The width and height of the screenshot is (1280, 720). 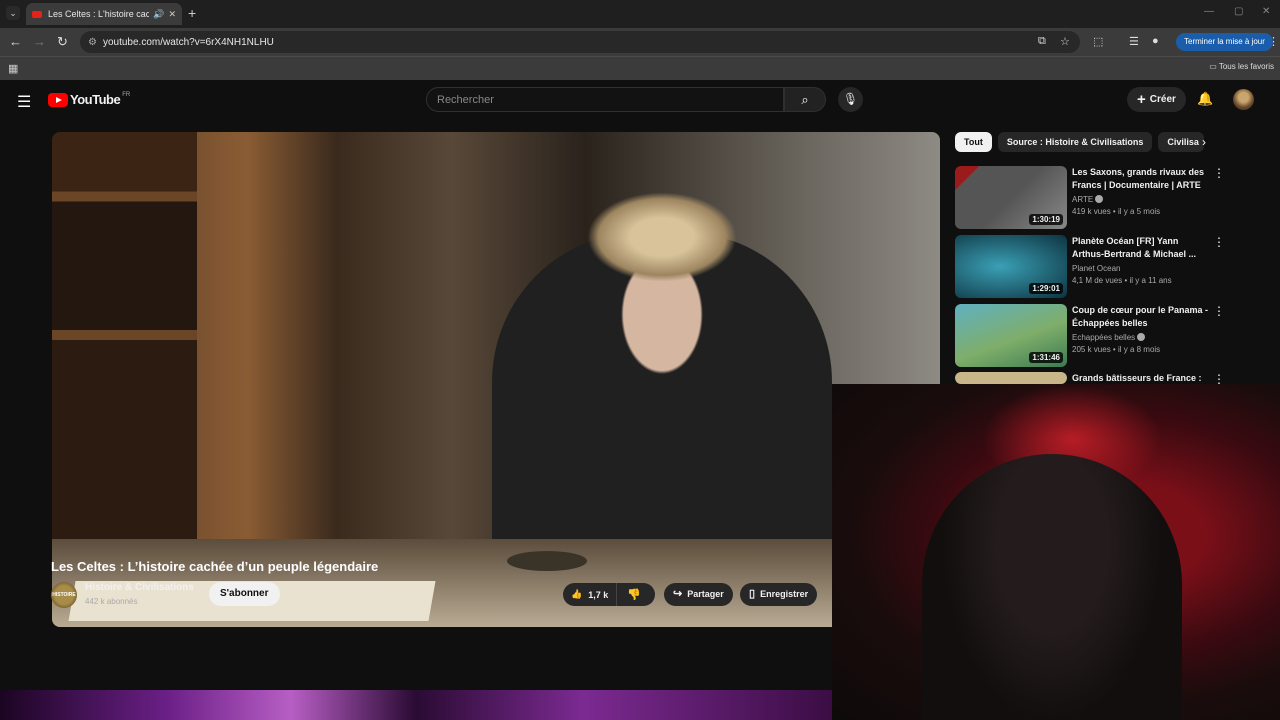 I want to click on recommendation-thumbnail: 1:30:19, so click(x=1011, y=197).